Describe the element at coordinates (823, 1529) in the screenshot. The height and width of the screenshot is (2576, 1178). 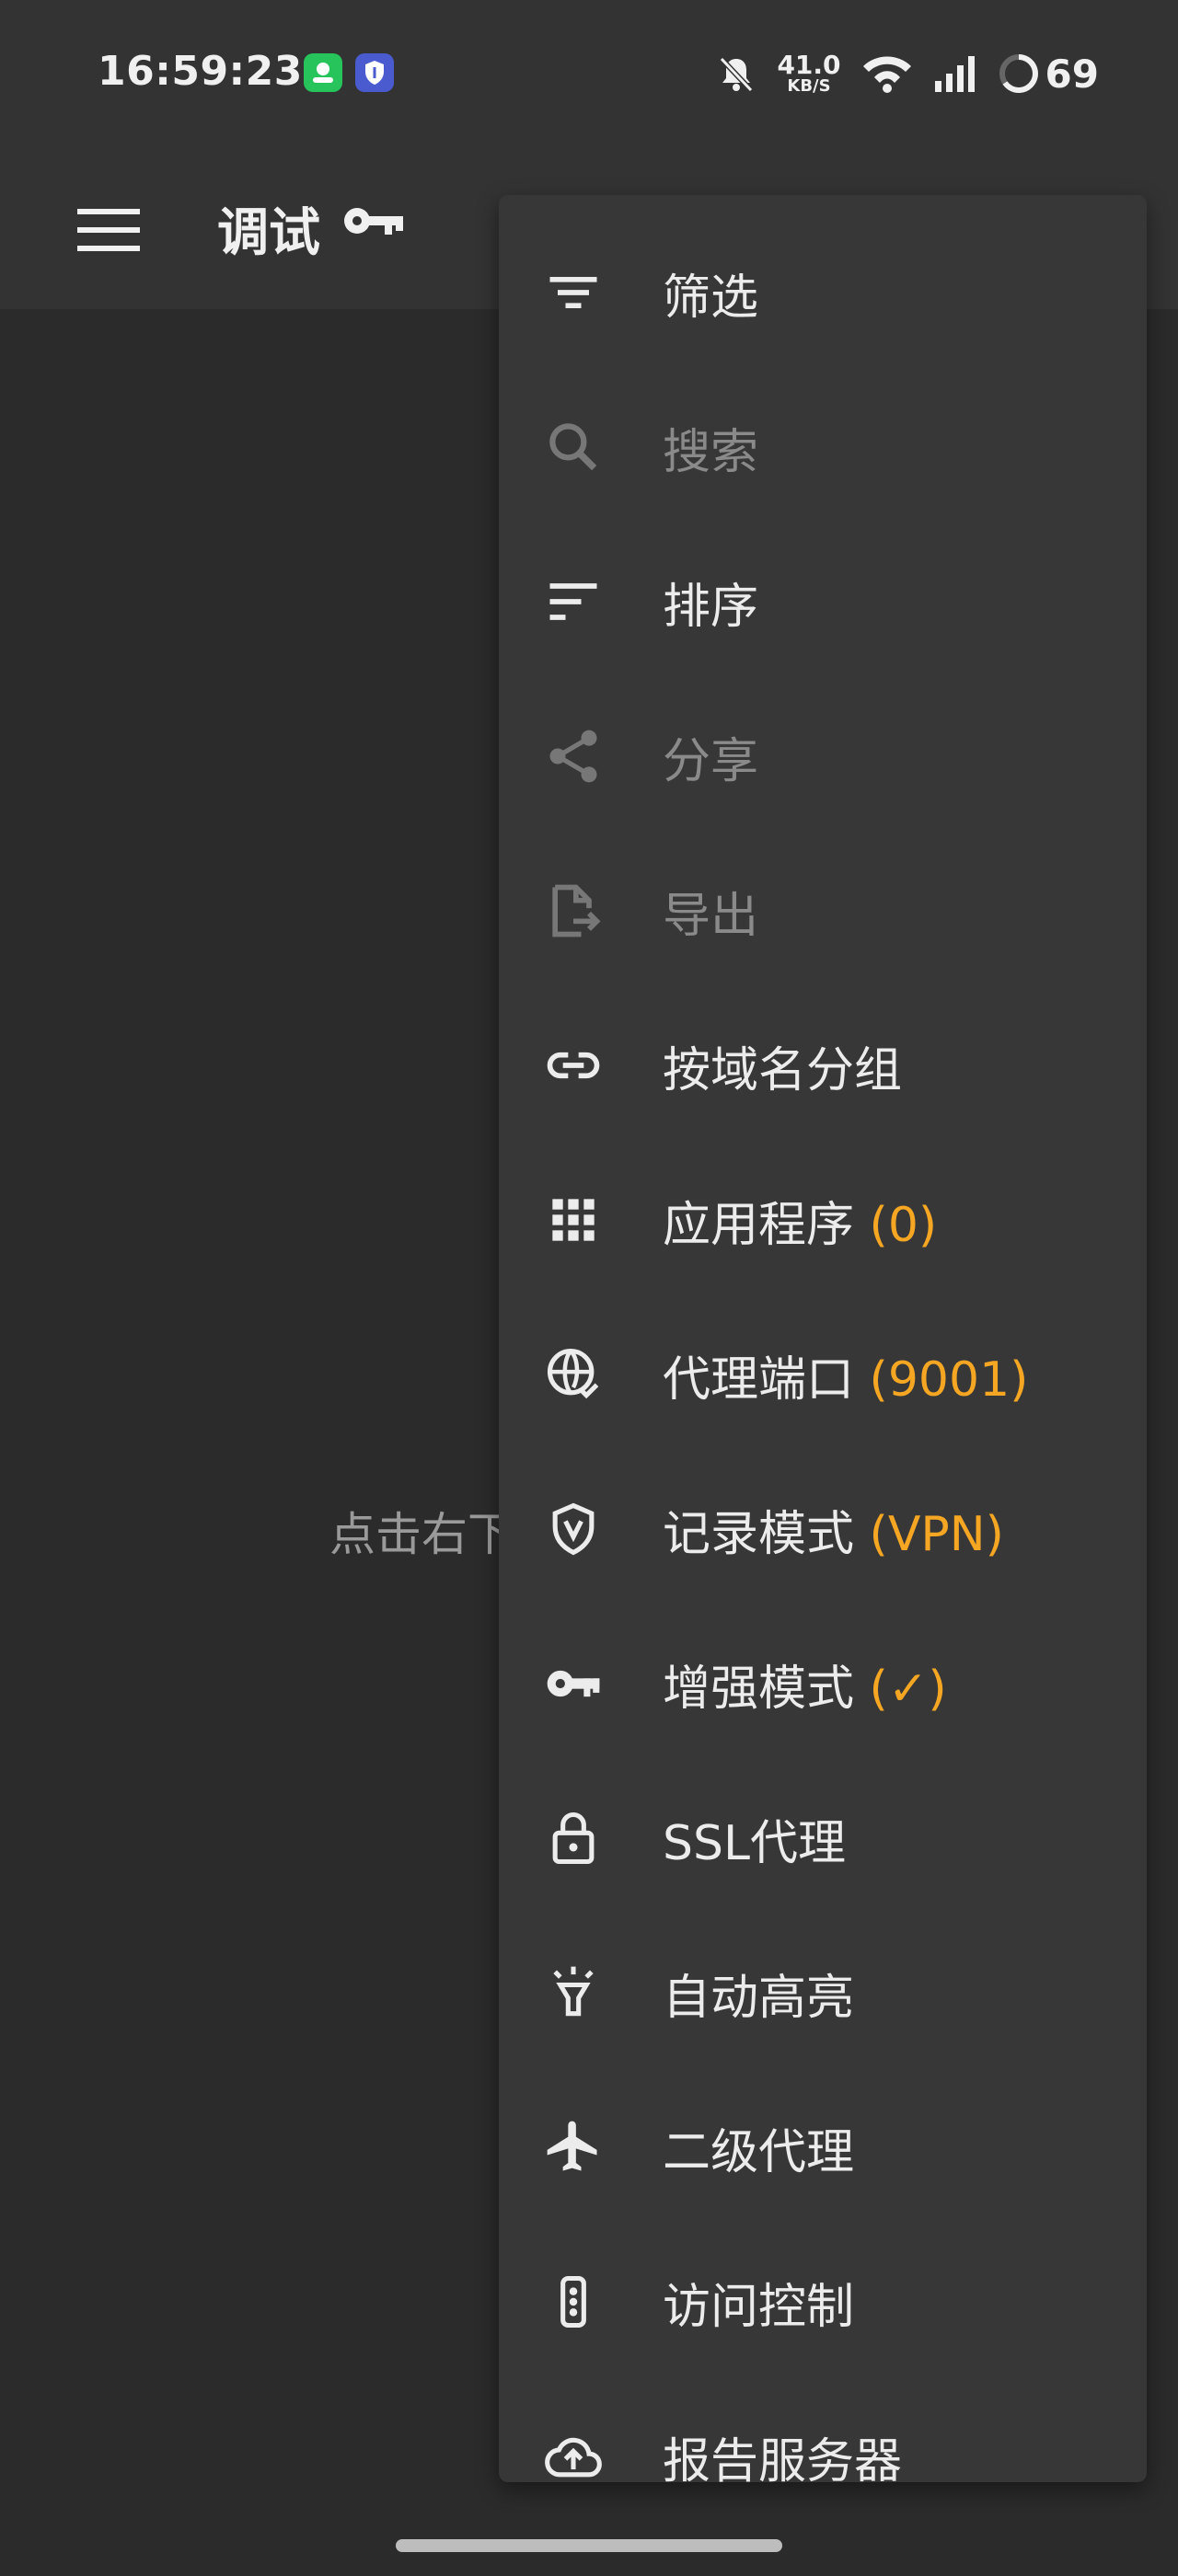
I see `menu-item-record-mode: 记录模式 (VPN)` at that location.